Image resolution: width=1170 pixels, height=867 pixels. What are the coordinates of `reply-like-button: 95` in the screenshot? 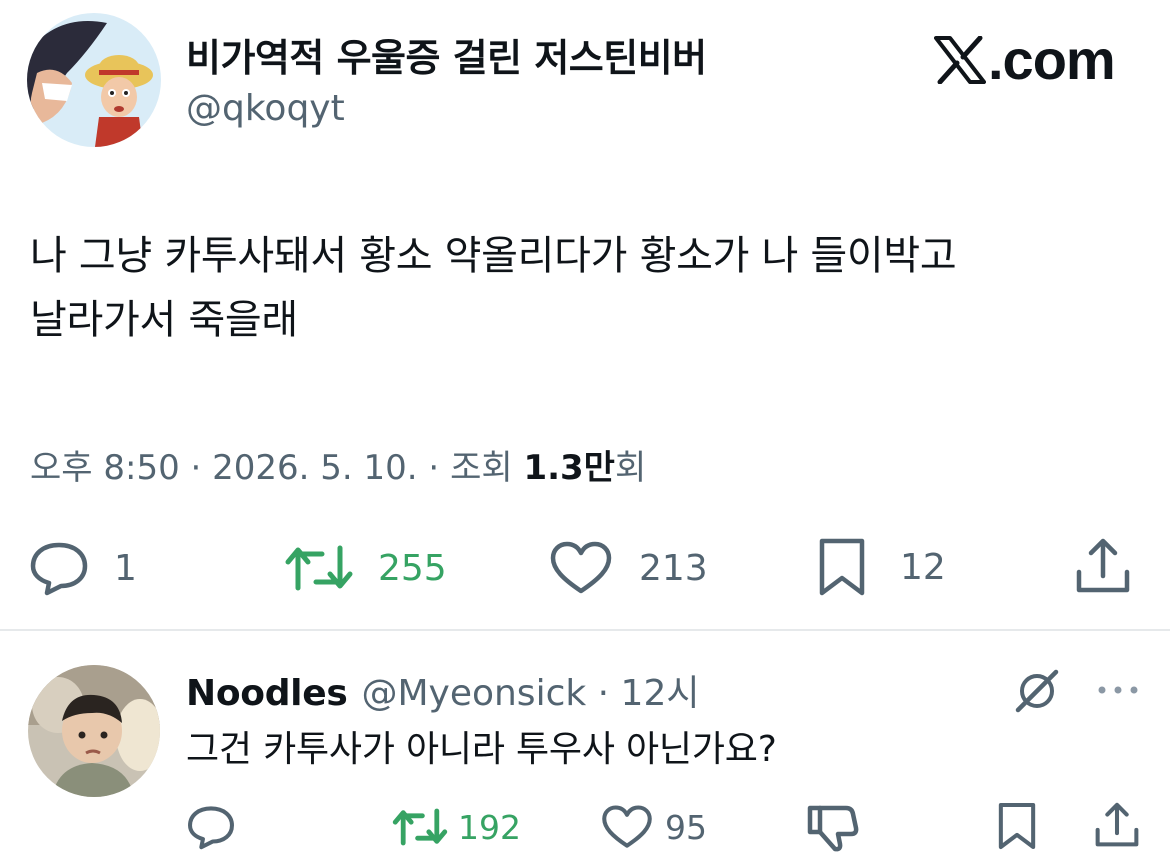 It's located at (654, 827).